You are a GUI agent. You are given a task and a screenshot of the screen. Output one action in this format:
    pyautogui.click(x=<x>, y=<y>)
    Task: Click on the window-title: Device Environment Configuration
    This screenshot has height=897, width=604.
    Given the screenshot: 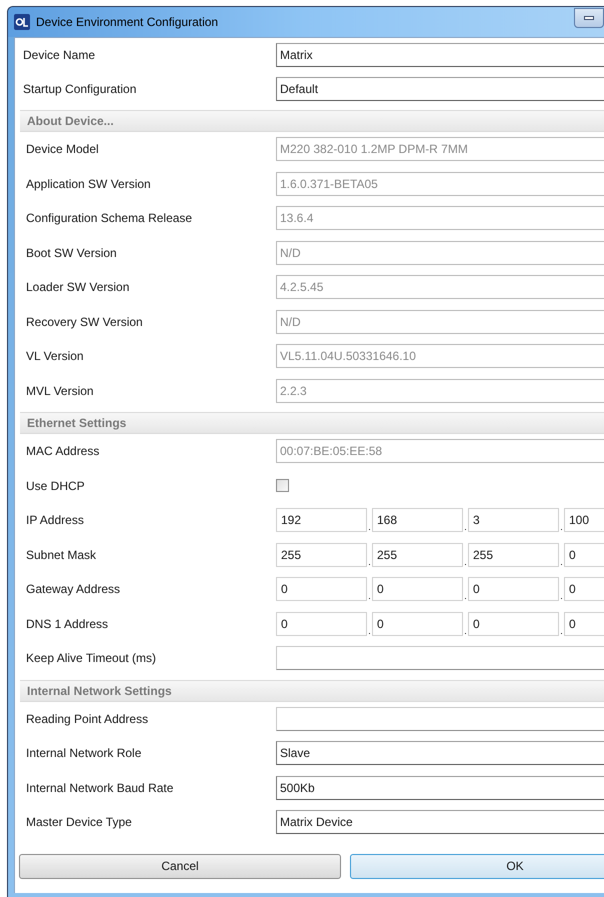 What is the action you would take?
    pyautogui.click(x=127, y=22)
    